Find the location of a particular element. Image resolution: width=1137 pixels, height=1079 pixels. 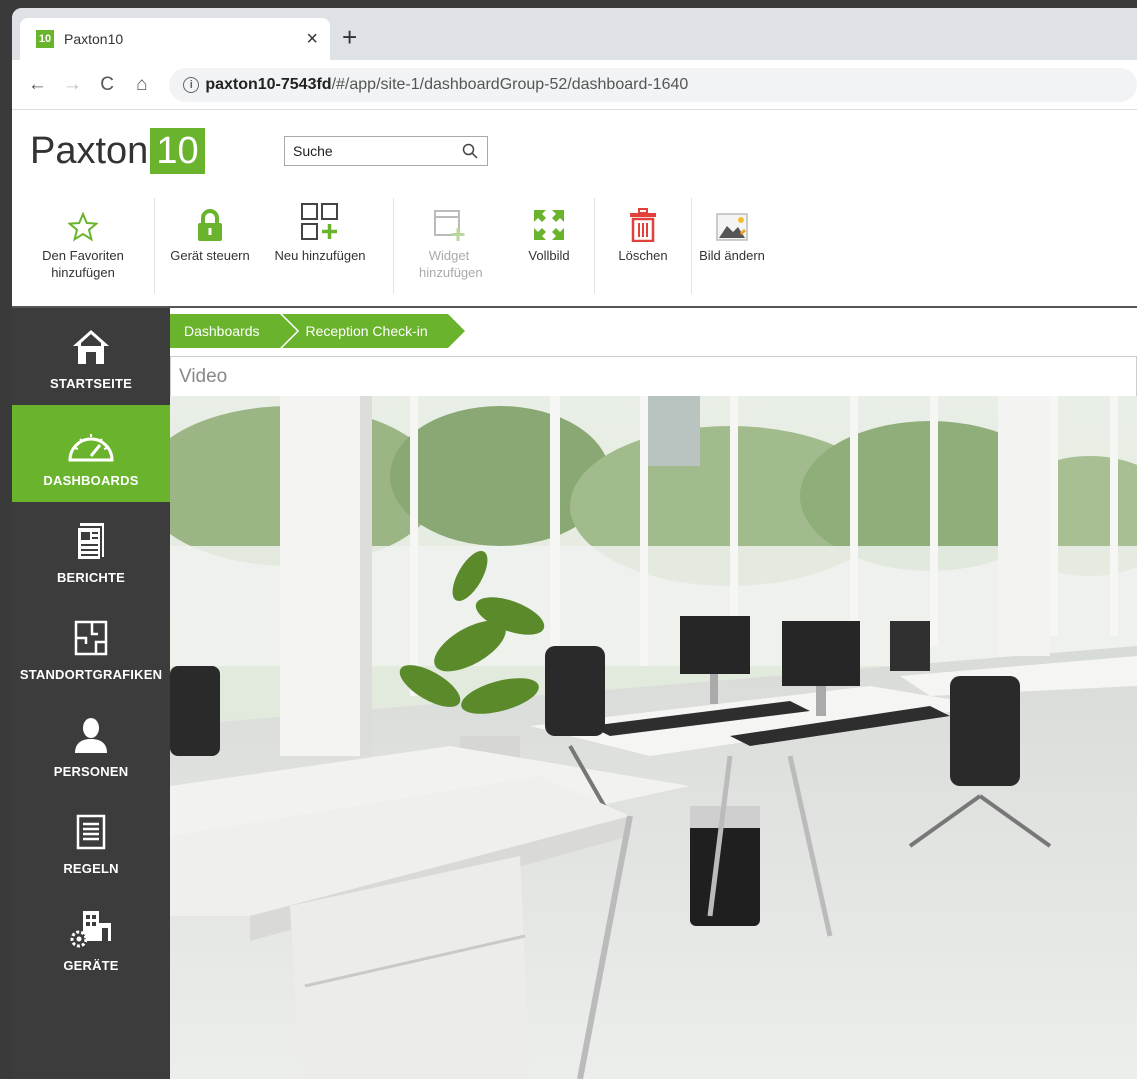

logo-text: Paxton is located at coordinates (89, 150).